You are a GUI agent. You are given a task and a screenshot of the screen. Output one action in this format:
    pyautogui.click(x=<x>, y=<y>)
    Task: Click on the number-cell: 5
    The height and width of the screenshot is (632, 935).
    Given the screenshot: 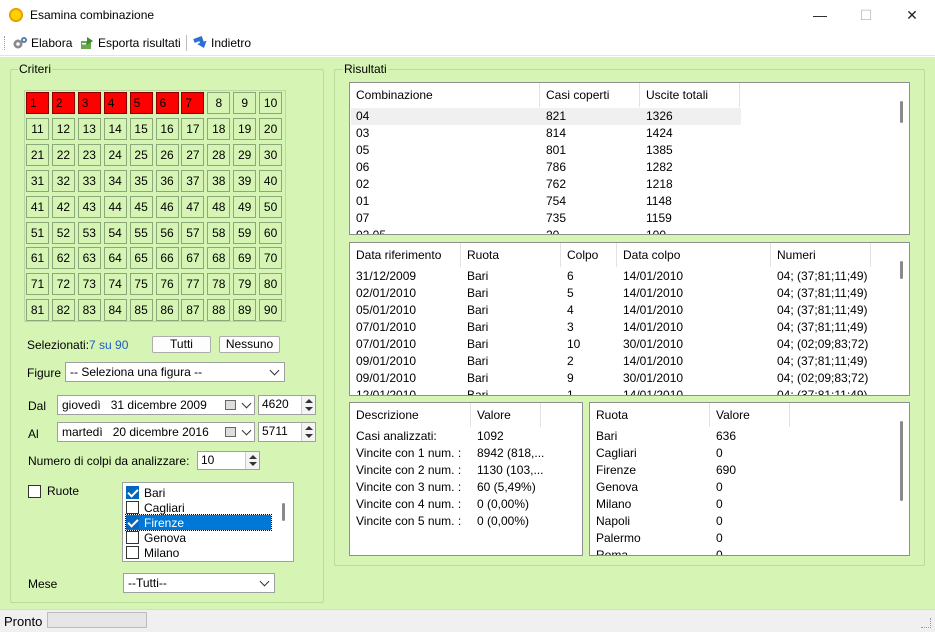 What is the action you would take?
    pyautogui.click(x=141, y=103)
    